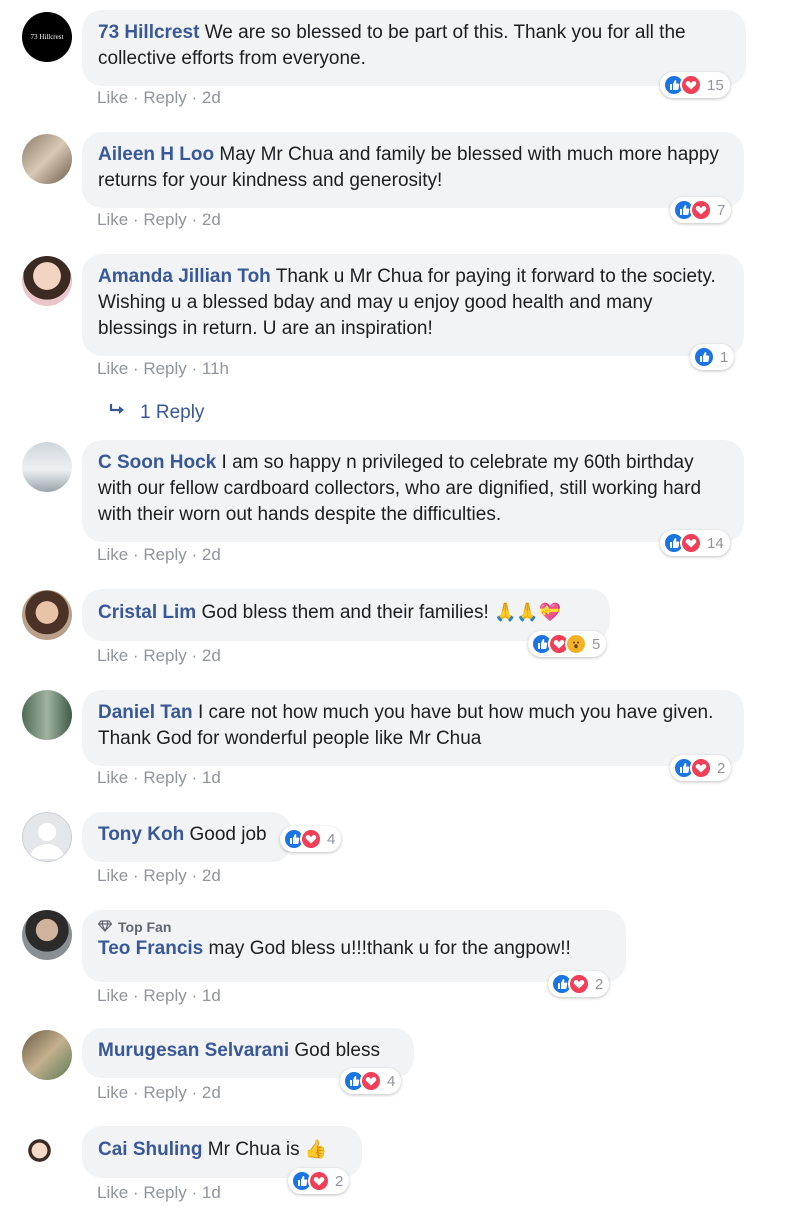 The image size is (800, 1214). Describe the element at coordinates (150, 948) in the screenshot. I see `comment-author: Teo Francis` at that location.